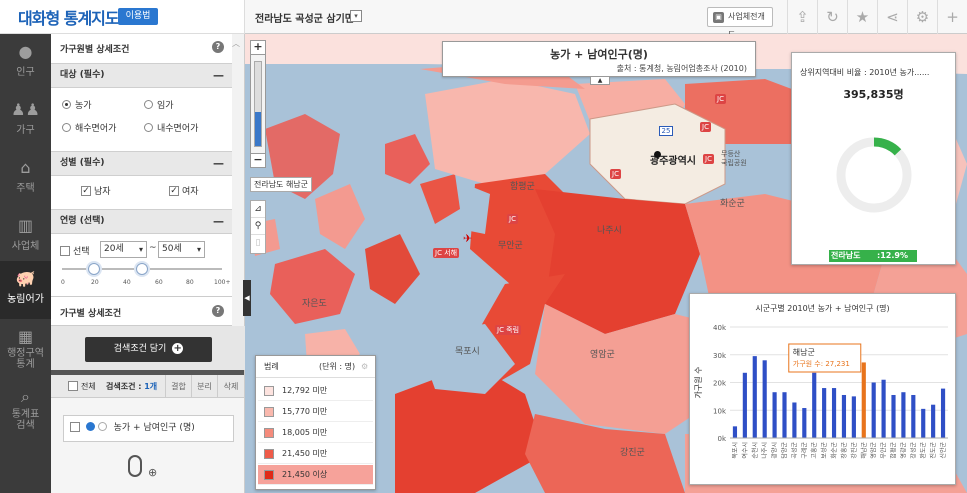 Image resolution: width=967 pixels, height=493 pixels. Describe the element at coordinates (142, 75) in the screenshot. I see `target-section-header: 대상 (필수) —` at that location.